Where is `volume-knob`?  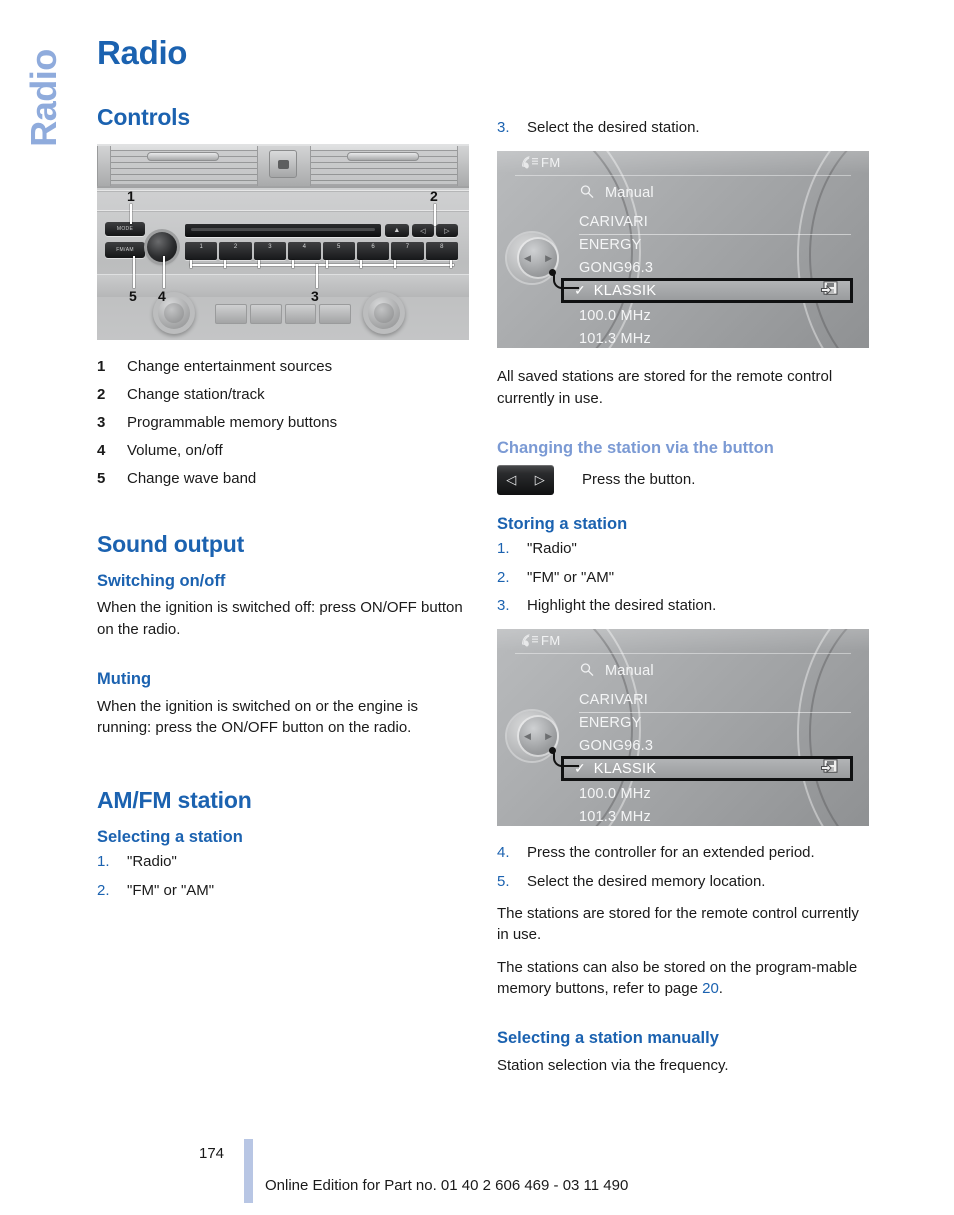 volume-knob is located at coordinates (162, 247).